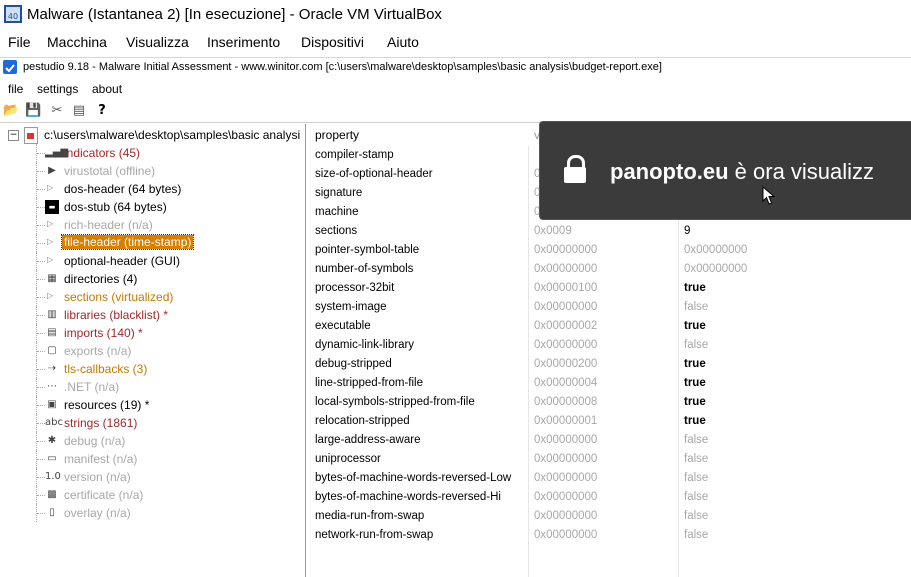 The height and width of the screenshot is (577, 911). Describe the element at coordinates (102, 153) in the screenshot. I see `tree-item-label: indicators (45)` at that location.